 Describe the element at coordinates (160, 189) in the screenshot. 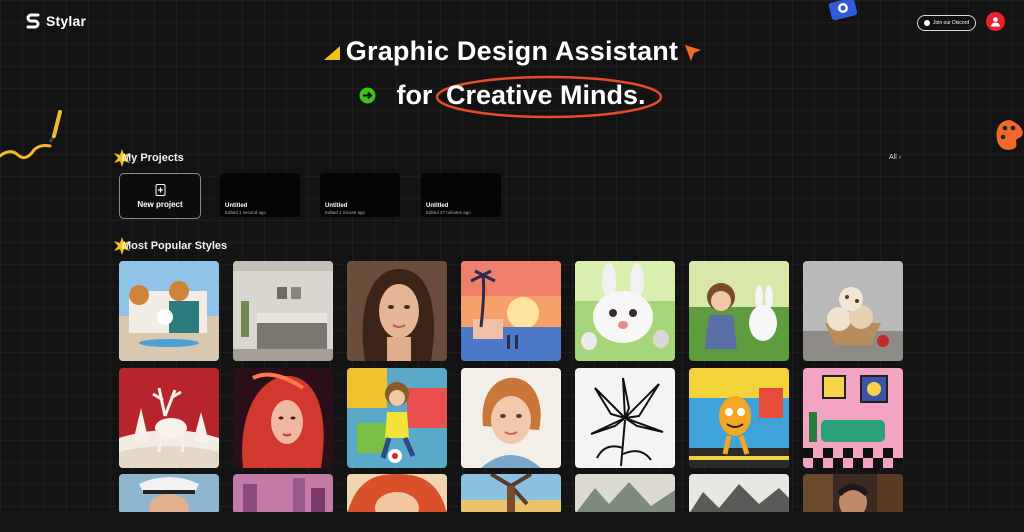

I see `add-file-icon` at that location.